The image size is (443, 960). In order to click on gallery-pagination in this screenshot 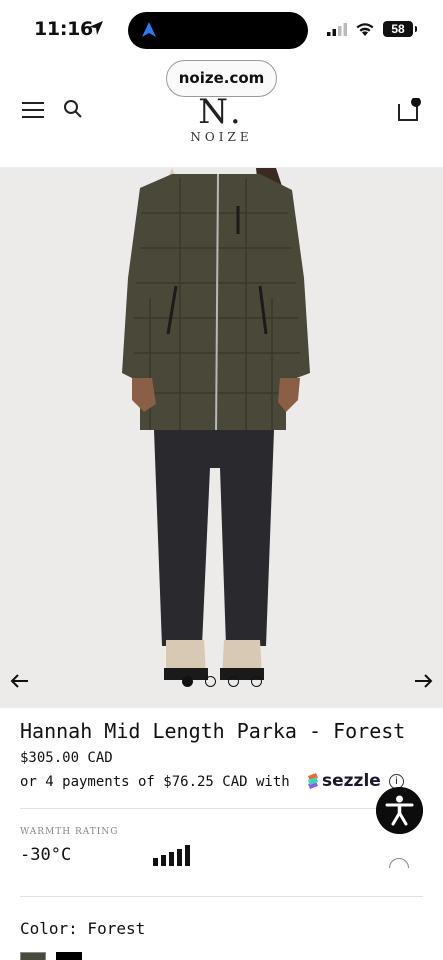, I will do `click(224, 682)`.